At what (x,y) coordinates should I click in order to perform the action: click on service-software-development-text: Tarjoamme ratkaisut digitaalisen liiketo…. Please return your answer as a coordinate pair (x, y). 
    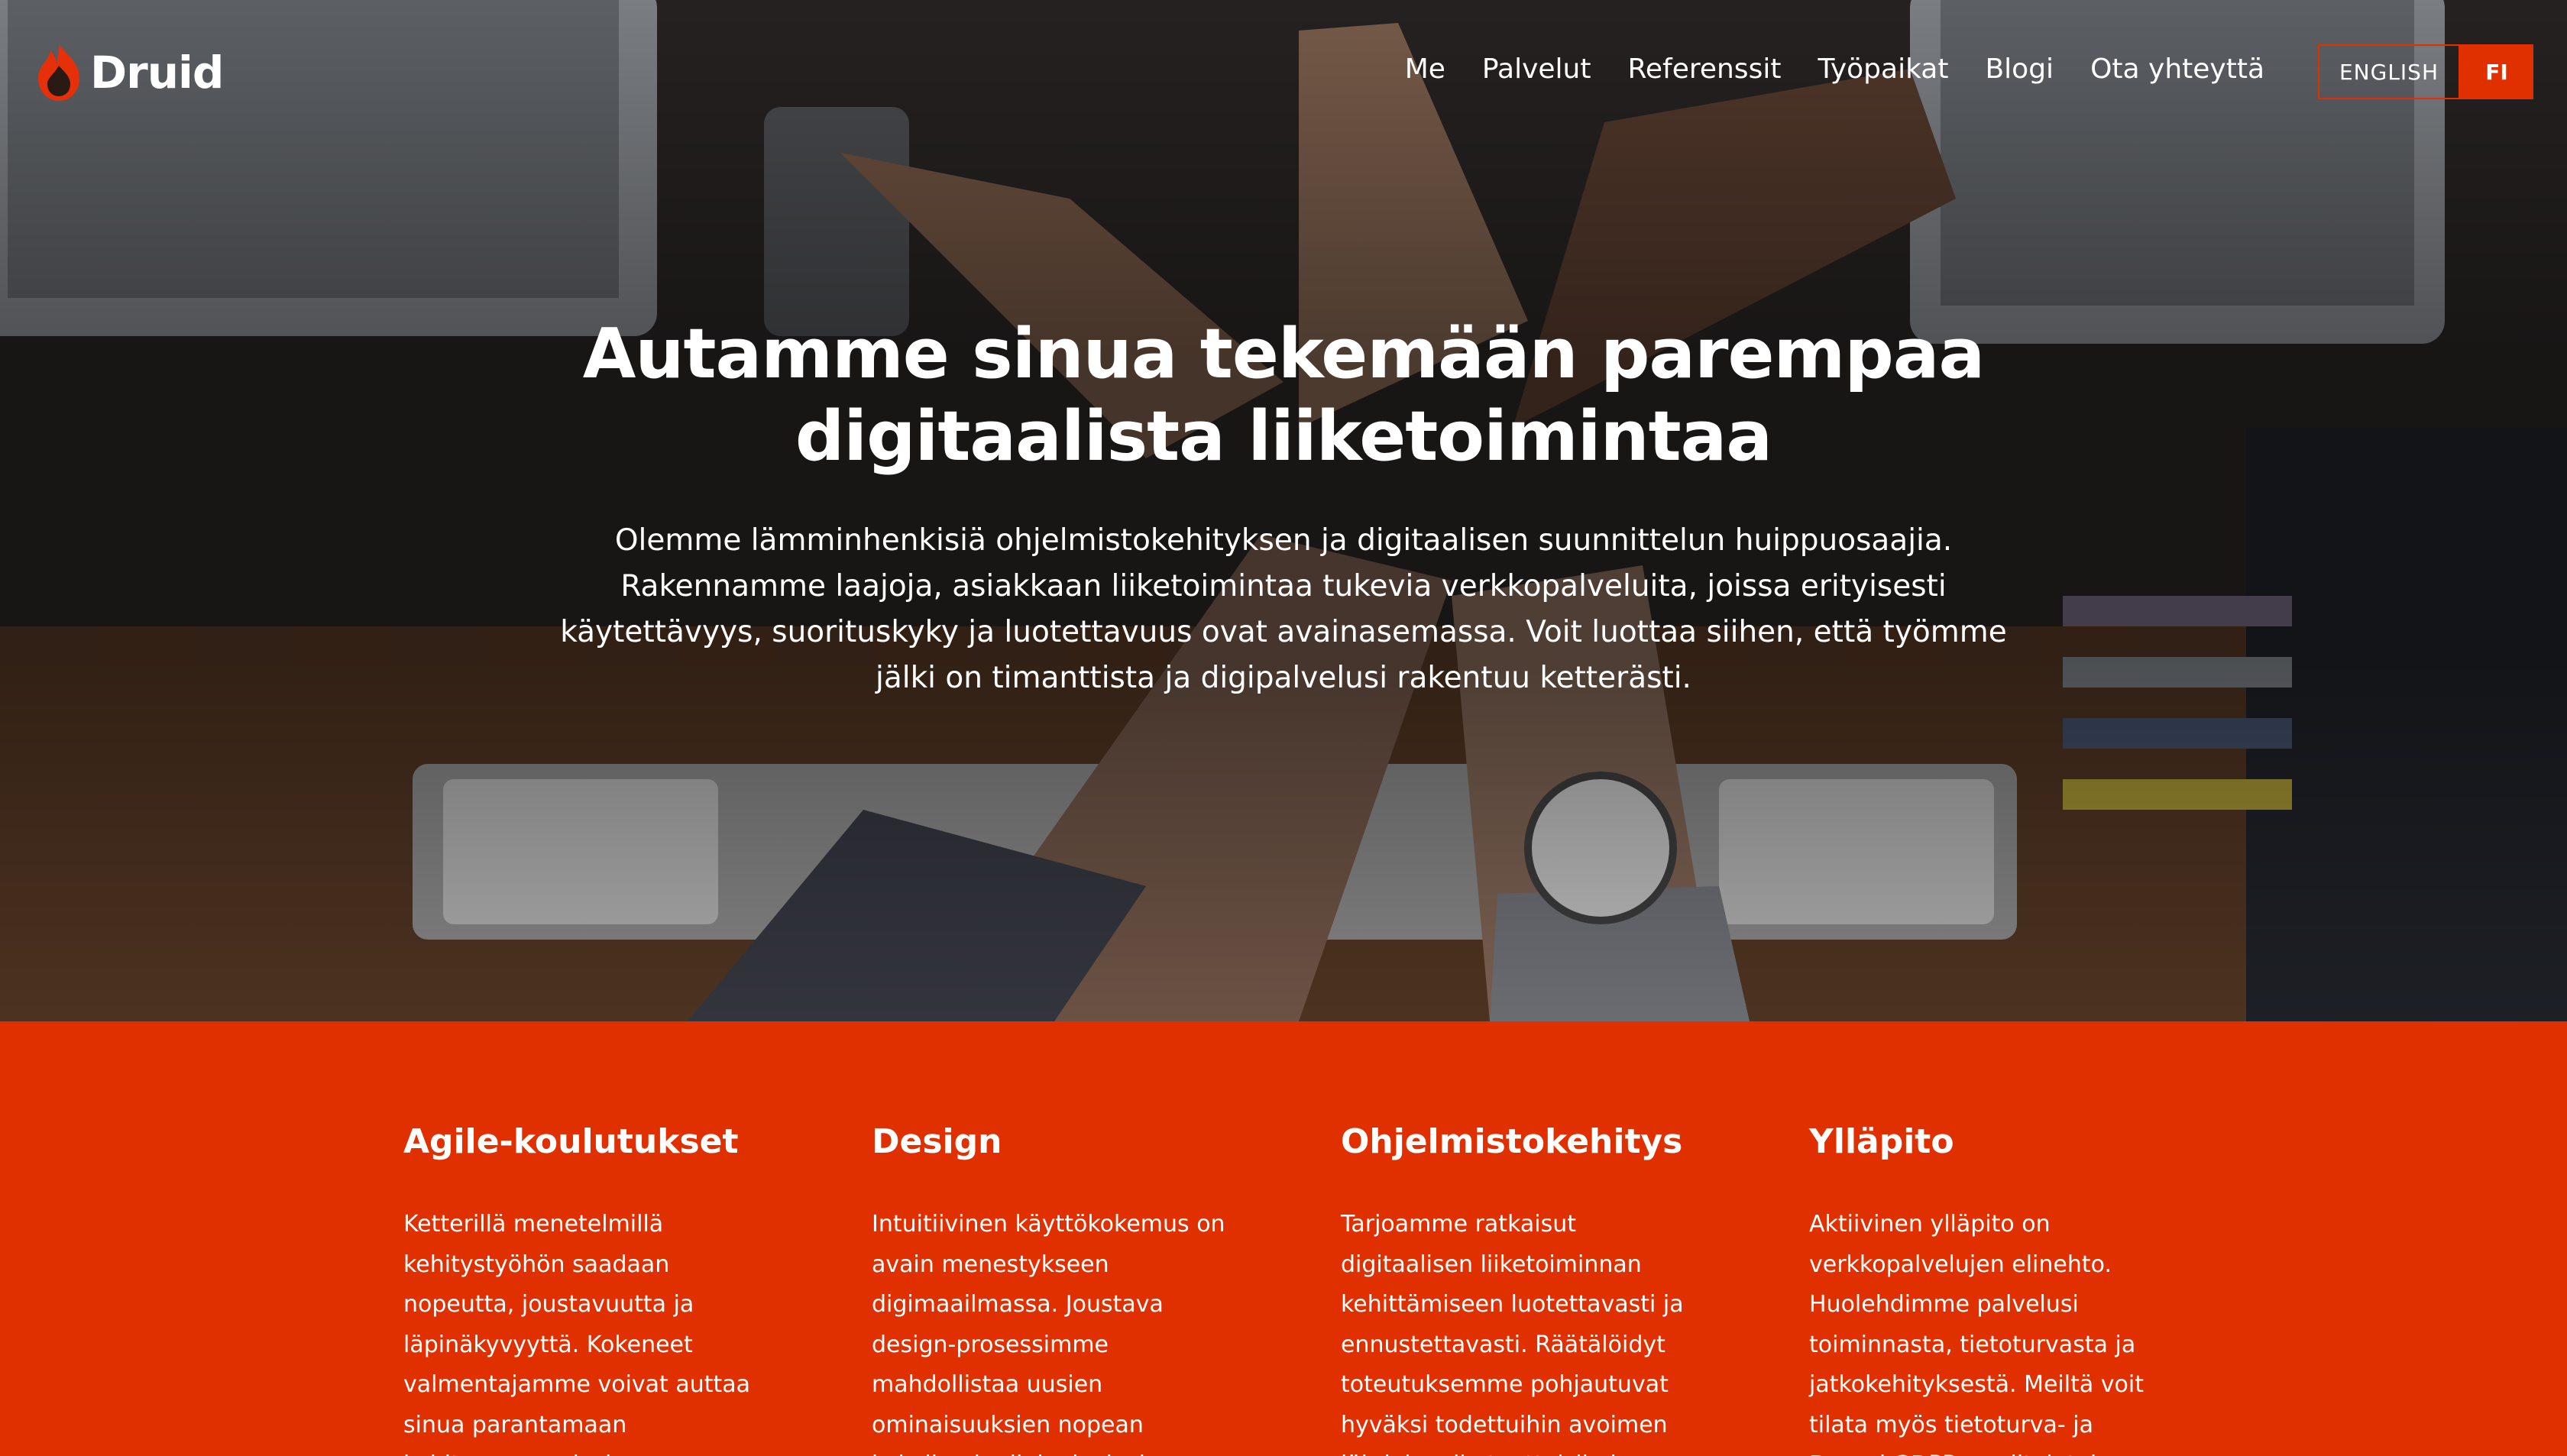
    Looking at the image, I should click on (1512, 1333).